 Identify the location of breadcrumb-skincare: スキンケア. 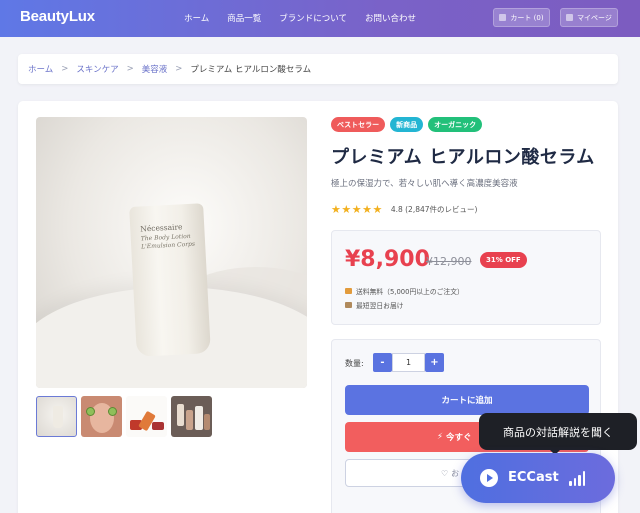
(97, 69).